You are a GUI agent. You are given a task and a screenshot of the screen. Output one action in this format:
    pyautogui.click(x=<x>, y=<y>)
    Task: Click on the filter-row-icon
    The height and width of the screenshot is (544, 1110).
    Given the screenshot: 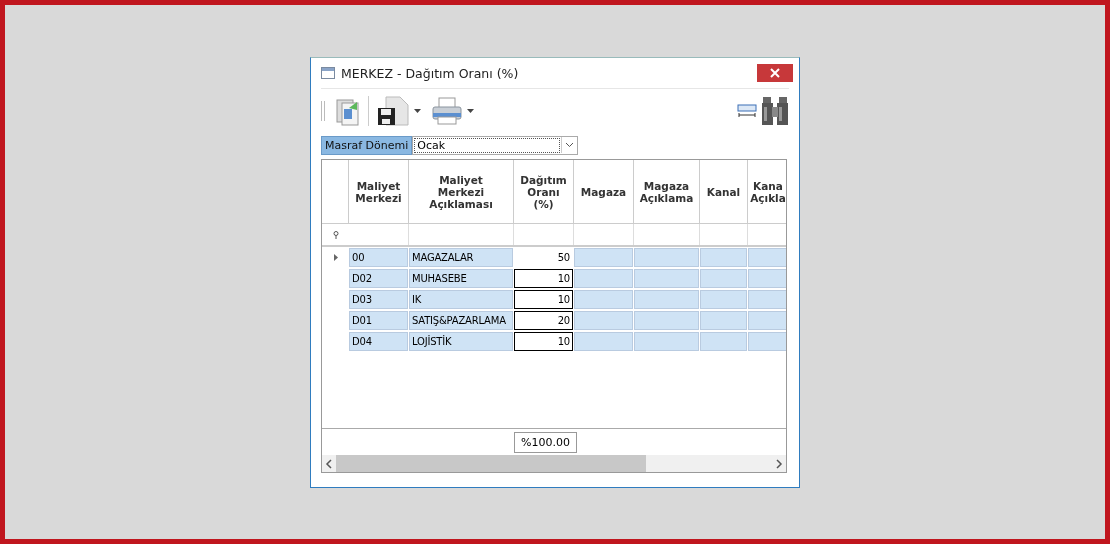 What is the action you would take?
    pyautogui.click(x=335, y=234)
    